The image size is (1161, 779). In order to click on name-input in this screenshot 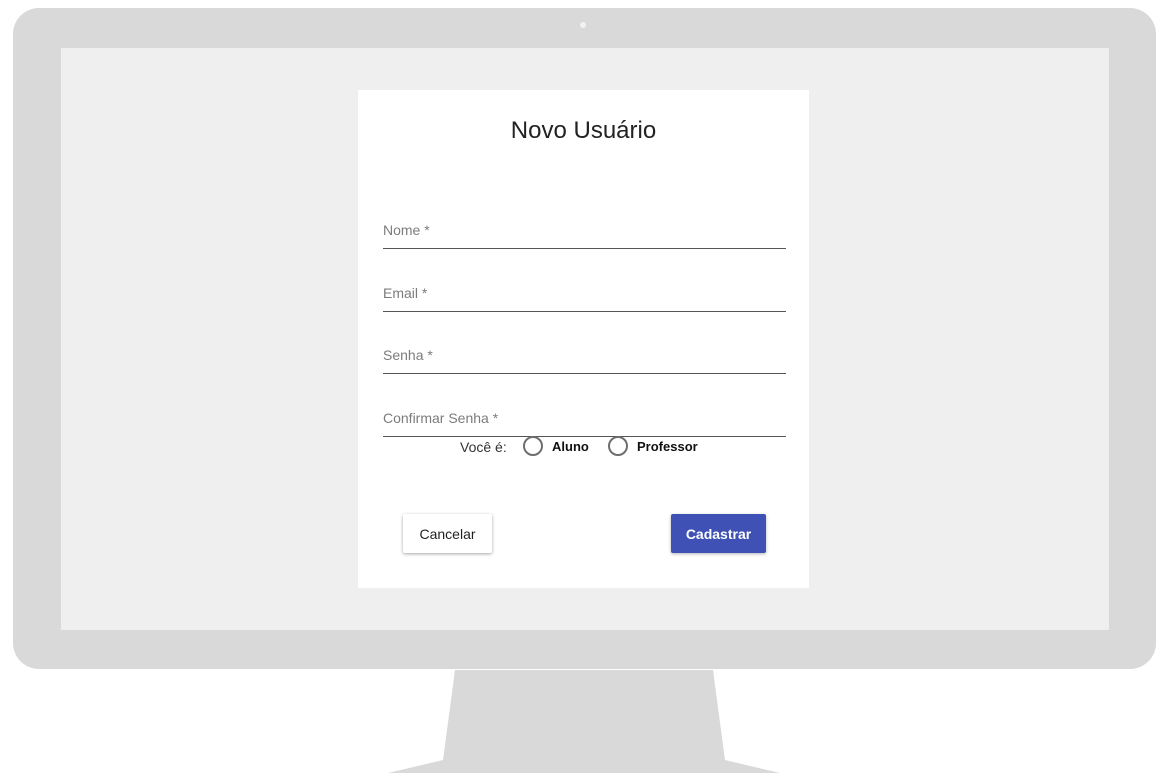, I will do `click(584, 230)`.